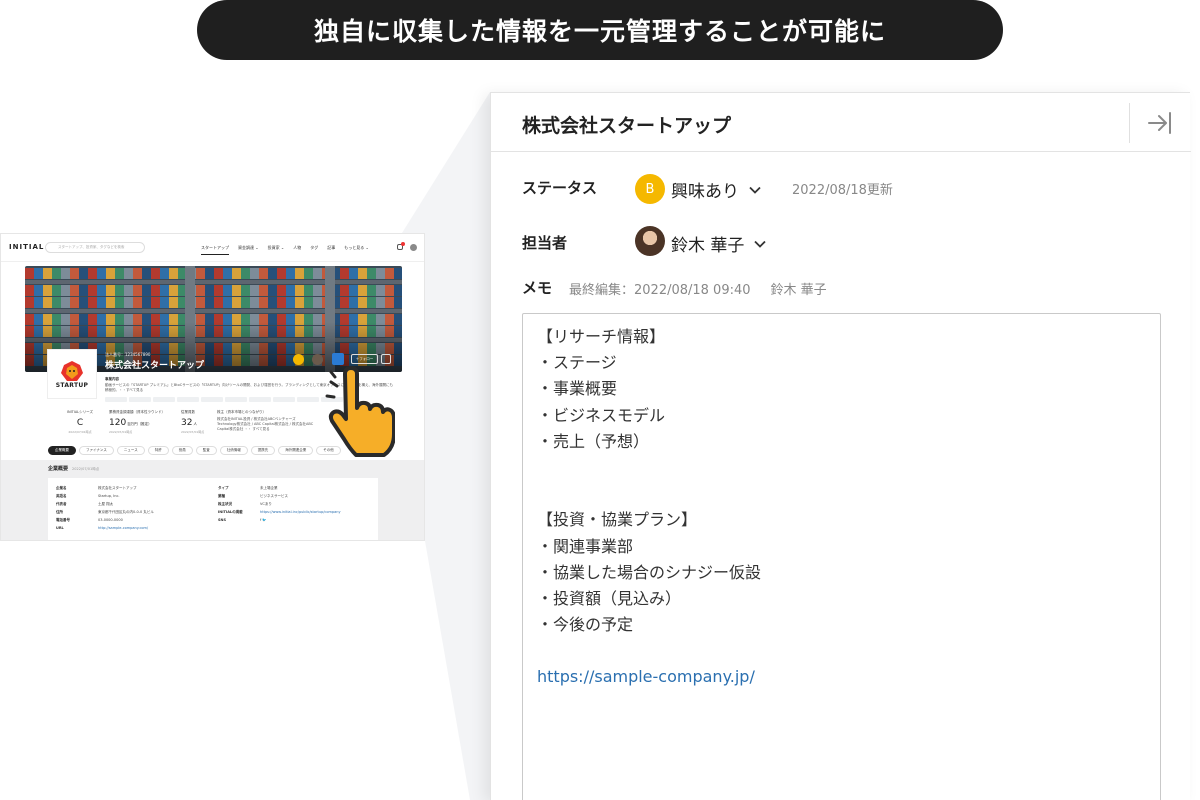  What do you see at coordinates (188, 412) in the screenshot?
I see `mini-stat-label: 従業員数` at bounding box center [188, 412].